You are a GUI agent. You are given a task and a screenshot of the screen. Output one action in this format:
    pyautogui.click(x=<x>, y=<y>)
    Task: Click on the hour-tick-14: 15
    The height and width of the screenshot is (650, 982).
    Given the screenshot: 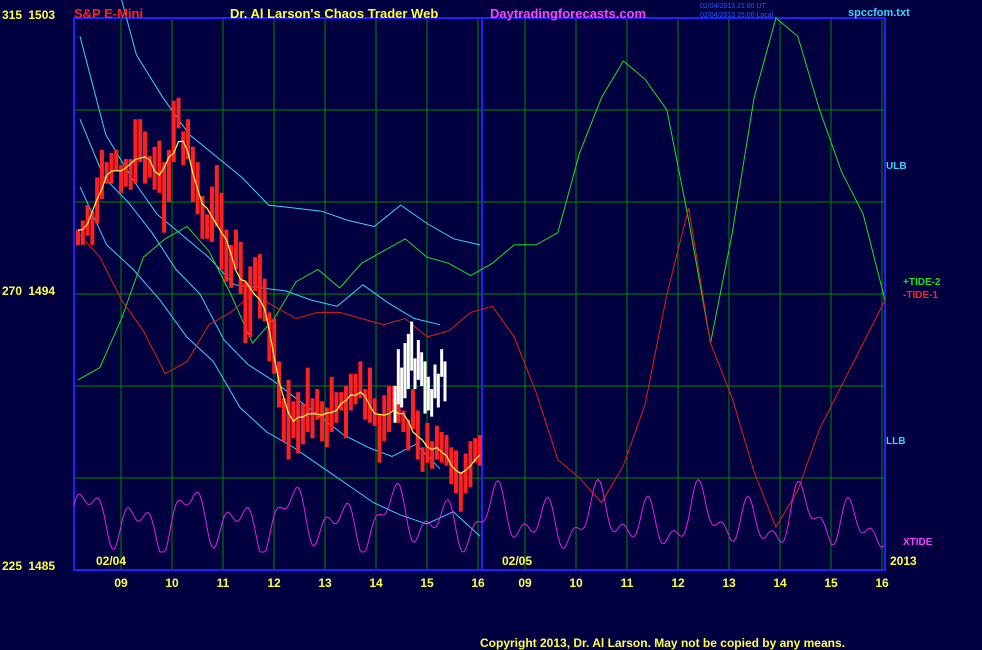 What is the action you would take?
    pyautogui.click(x=831, y=583)
    